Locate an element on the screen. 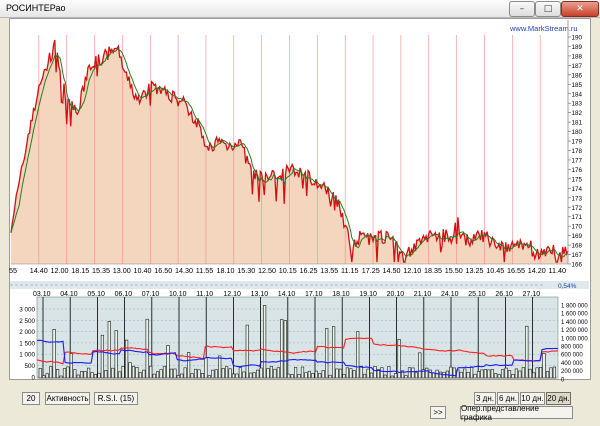 This screenshot has width=600, height=426. volume-x-tick-label: 14.10 is located at coordinates (287, 294).